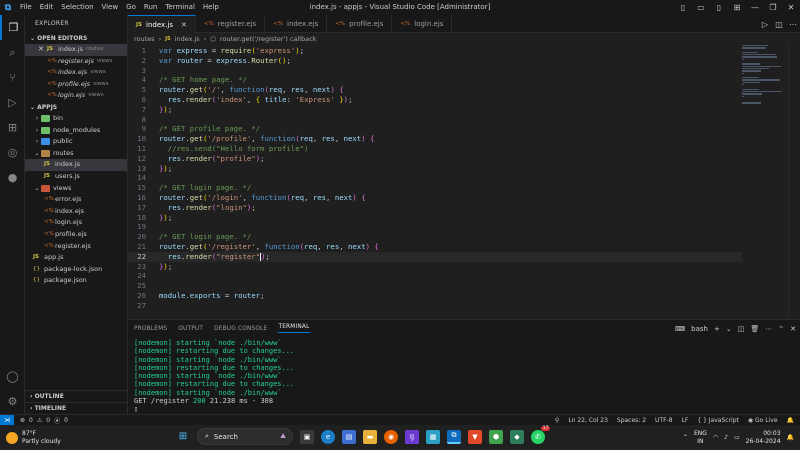 This screenshot has width=800, height=450. I want to click on open-editor-item: <% profile.ejs views, so click(76, 85).